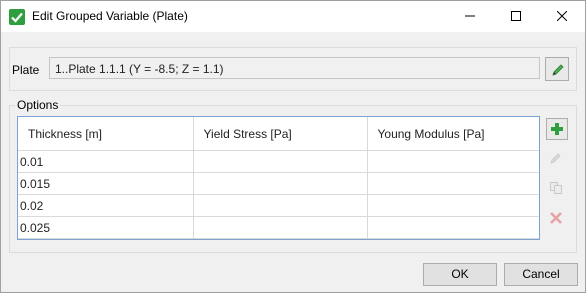 The width and height of the screenshot is (586, 293). Describe the element at coordinates (38, 105) in the screenshot. I see `options-group-label: Options` at that location.